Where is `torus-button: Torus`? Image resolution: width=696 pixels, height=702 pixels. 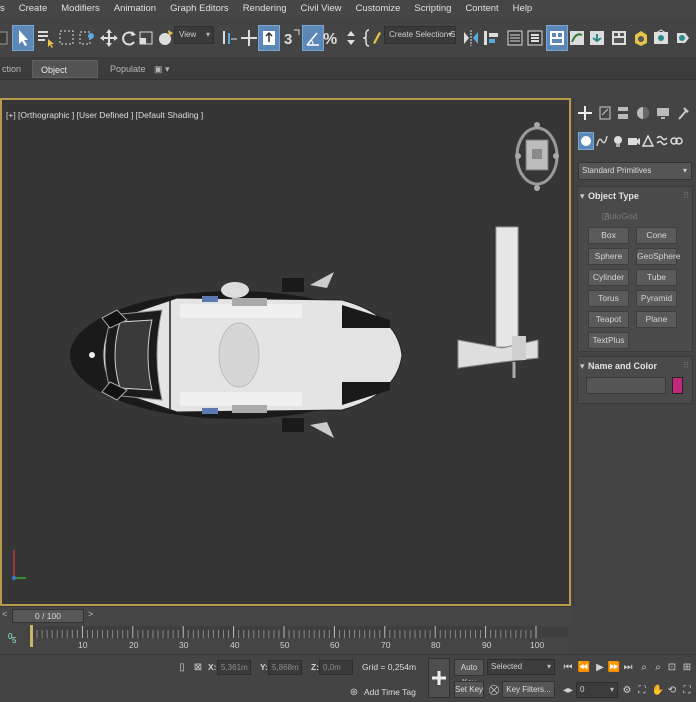
torus-button: Torus is located at coordinates (608, 298).